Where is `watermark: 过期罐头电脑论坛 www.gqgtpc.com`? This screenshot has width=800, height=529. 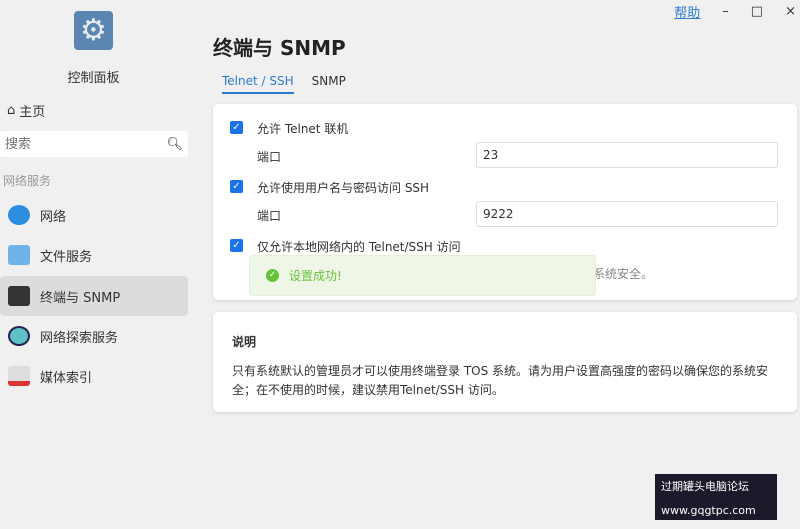 watermark: 过期罐头电脑论坛 www.gqgtpc.com is located at coordinates (716, 497).